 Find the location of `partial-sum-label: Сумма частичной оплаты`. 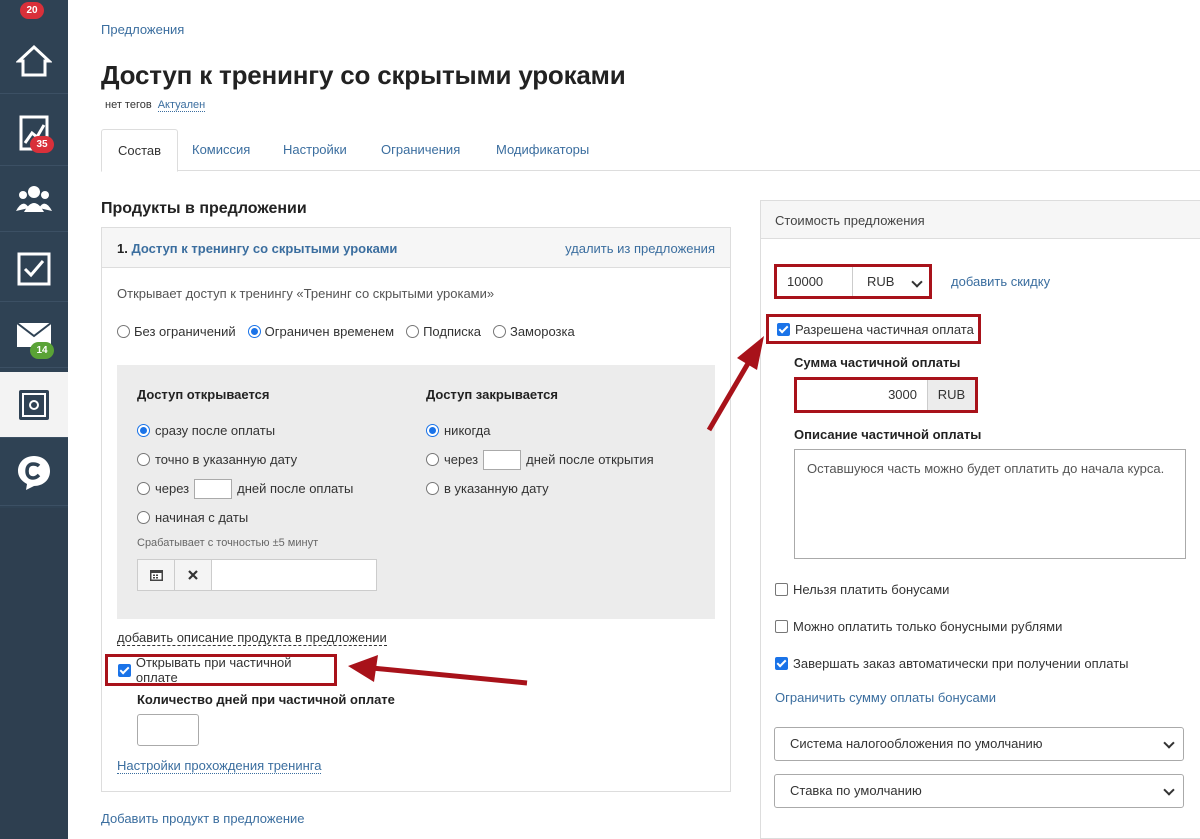

partial-sum-label: Сумма частичной оплаты is located at coordinates (877, 362).